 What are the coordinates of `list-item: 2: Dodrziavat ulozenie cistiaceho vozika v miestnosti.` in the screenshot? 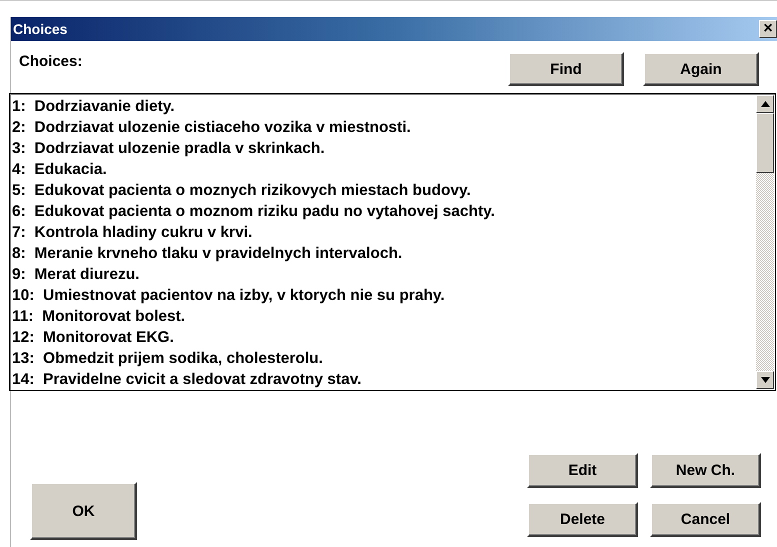 It's located at (384, 127).